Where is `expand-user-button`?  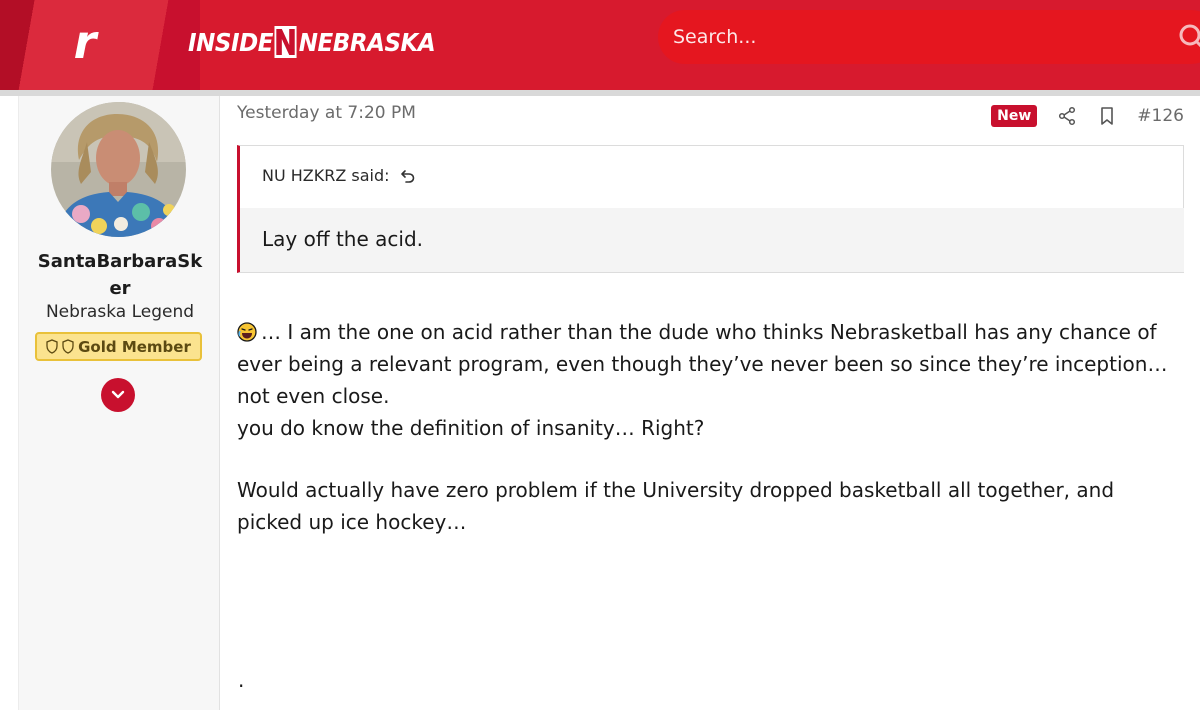 expand-user-button is located at coordinates (118, 395).